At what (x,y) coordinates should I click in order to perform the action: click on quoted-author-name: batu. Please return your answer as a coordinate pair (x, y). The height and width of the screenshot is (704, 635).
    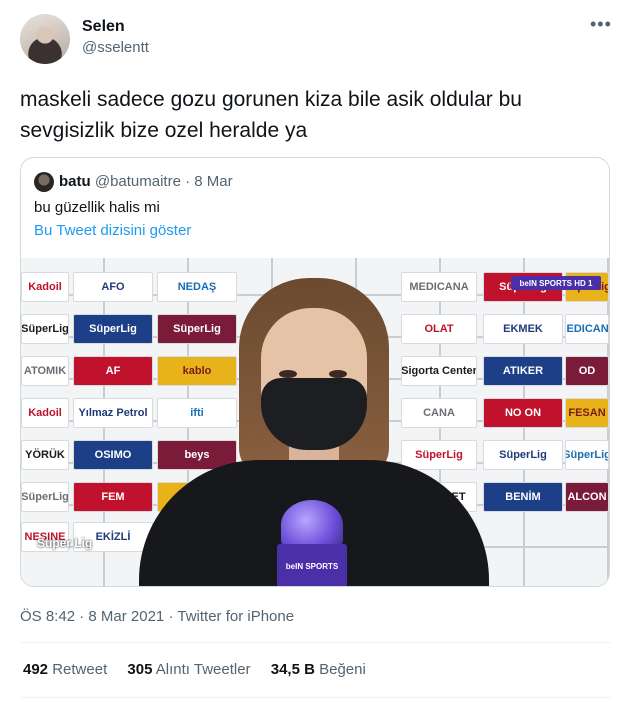
    Looking at the image, I should click on (75, 181).